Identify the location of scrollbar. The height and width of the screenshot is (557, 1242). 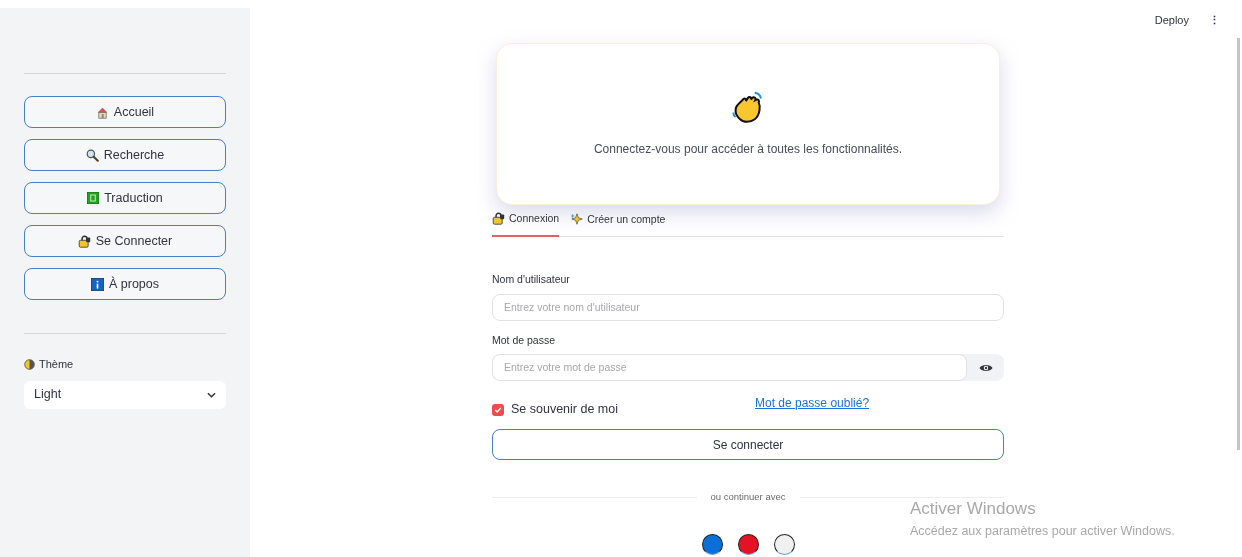
(1238, 244).